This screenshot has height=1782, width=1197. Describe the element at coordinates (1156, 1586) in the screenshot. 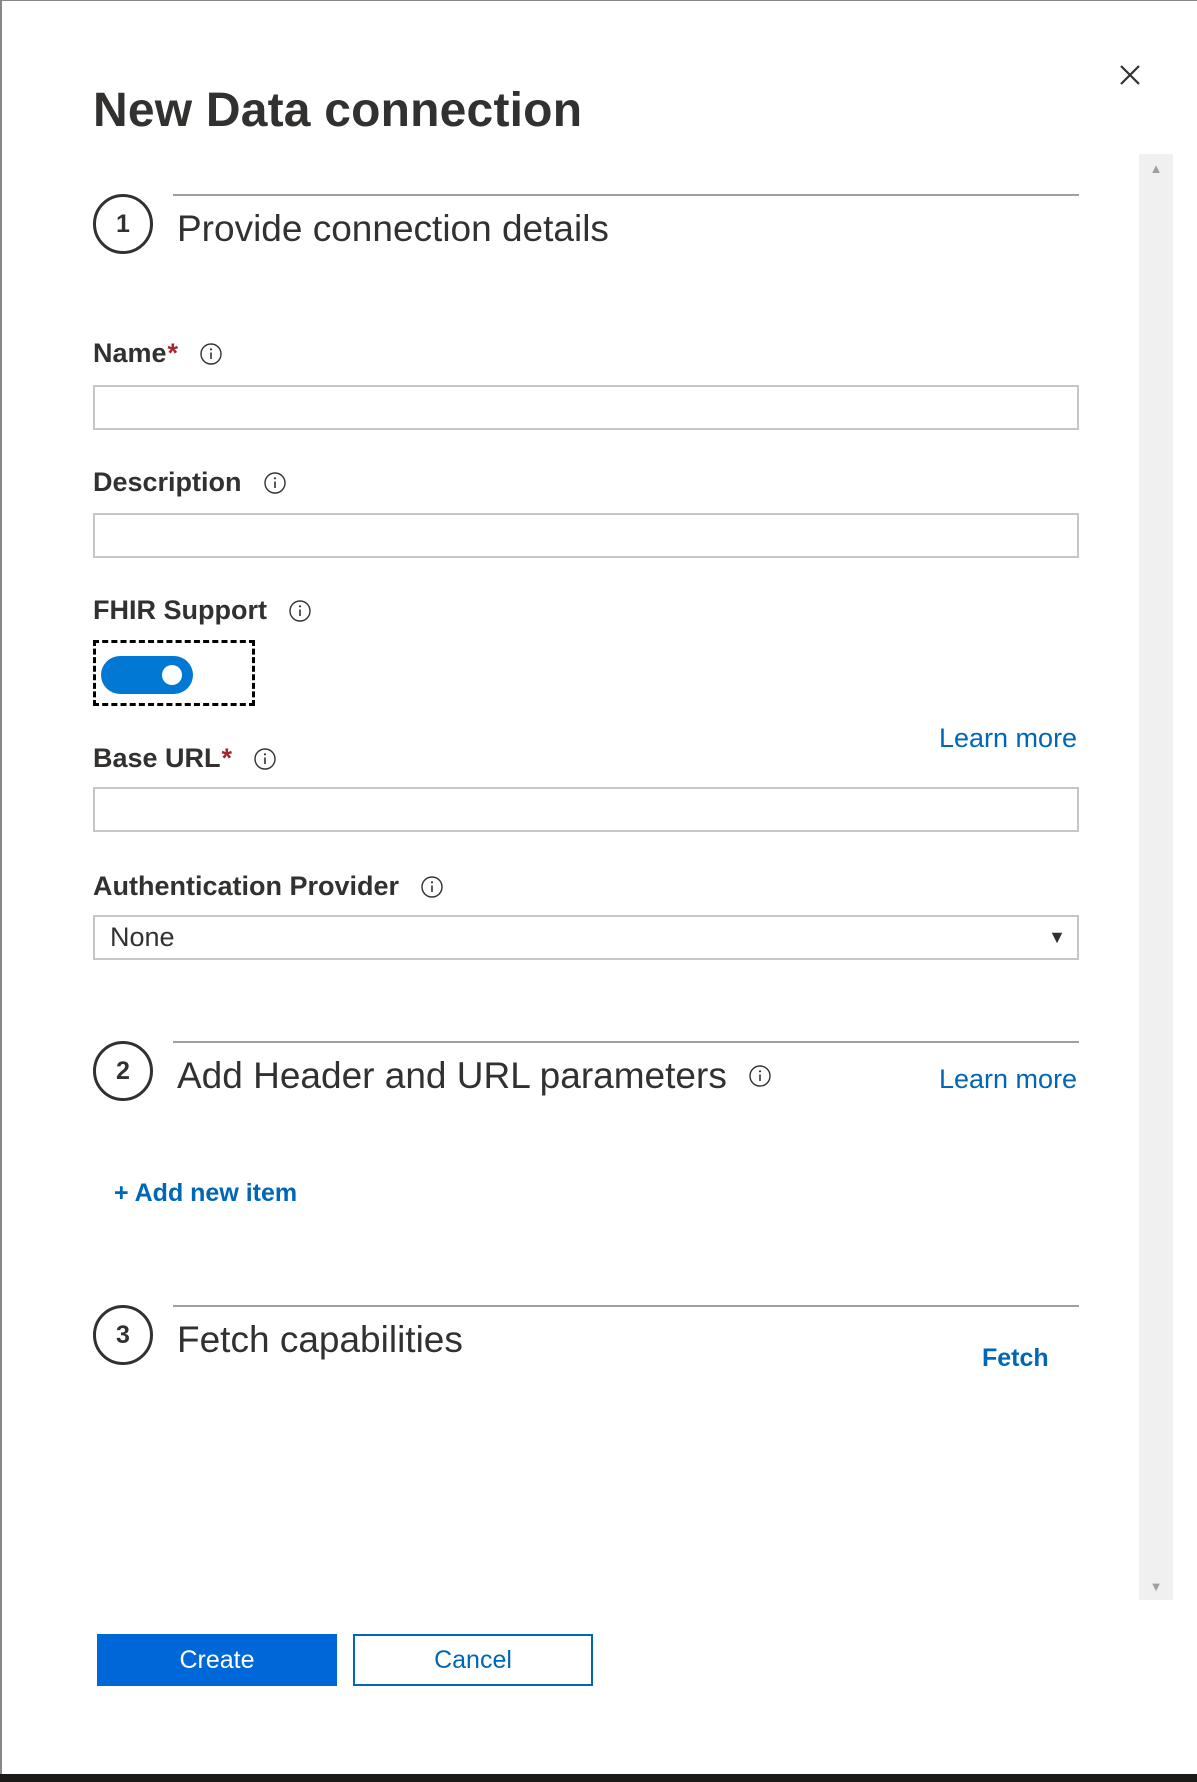

I see `scroll-down-arrow: ▼` at that location.